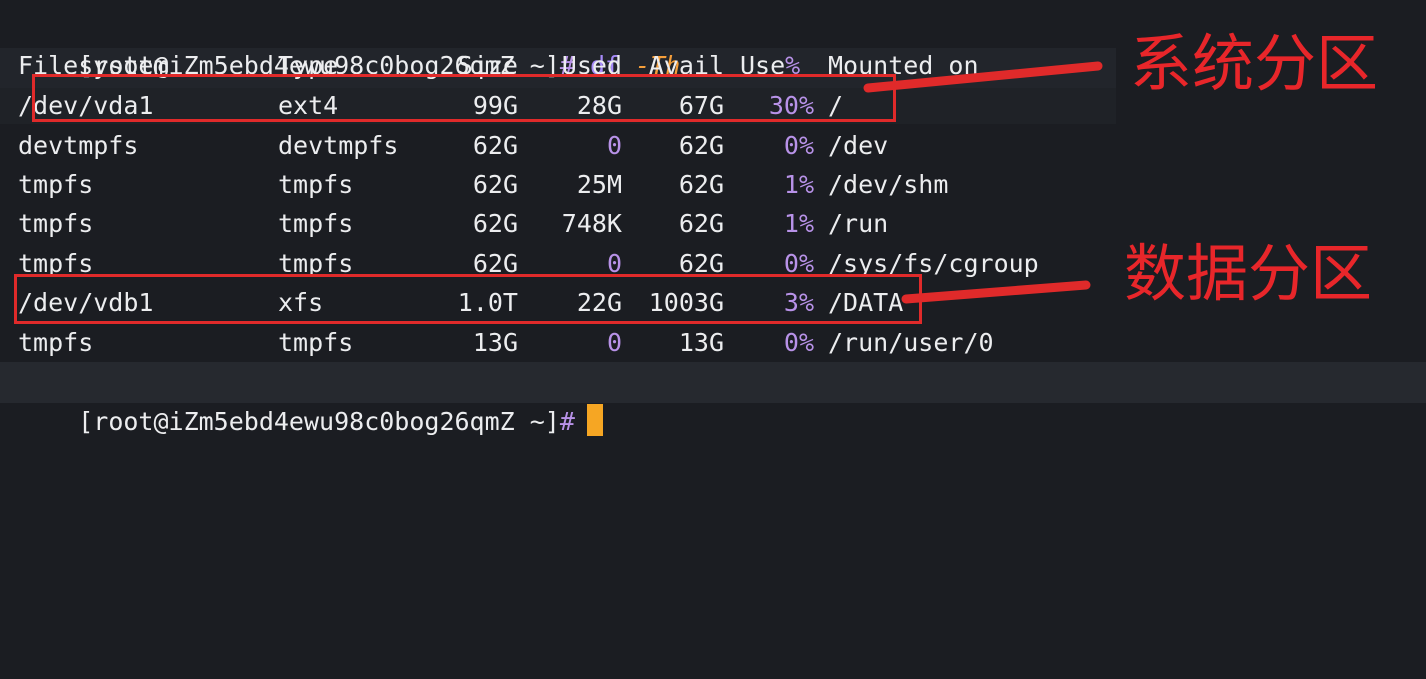 The width and height of the screenshot is (1426, 679). Describe the element at coordinates (686, 65) in the screenshot. I see `header-avail: Avail` at that location.